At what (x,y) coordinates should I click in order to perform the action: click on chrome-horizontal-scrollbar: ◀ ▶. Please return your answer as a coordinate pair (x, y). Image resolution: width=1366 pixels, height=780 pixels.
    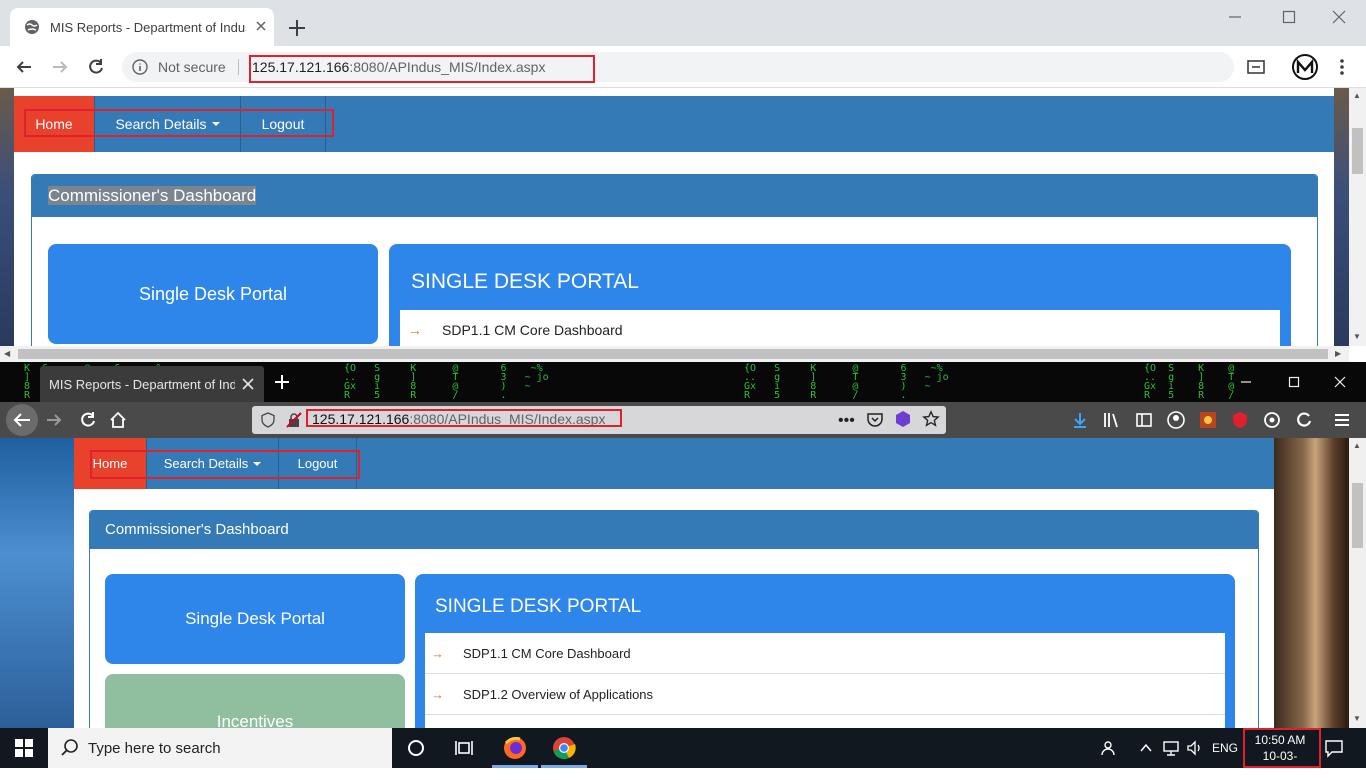
    Looking at the image, I should click on (674, 354).